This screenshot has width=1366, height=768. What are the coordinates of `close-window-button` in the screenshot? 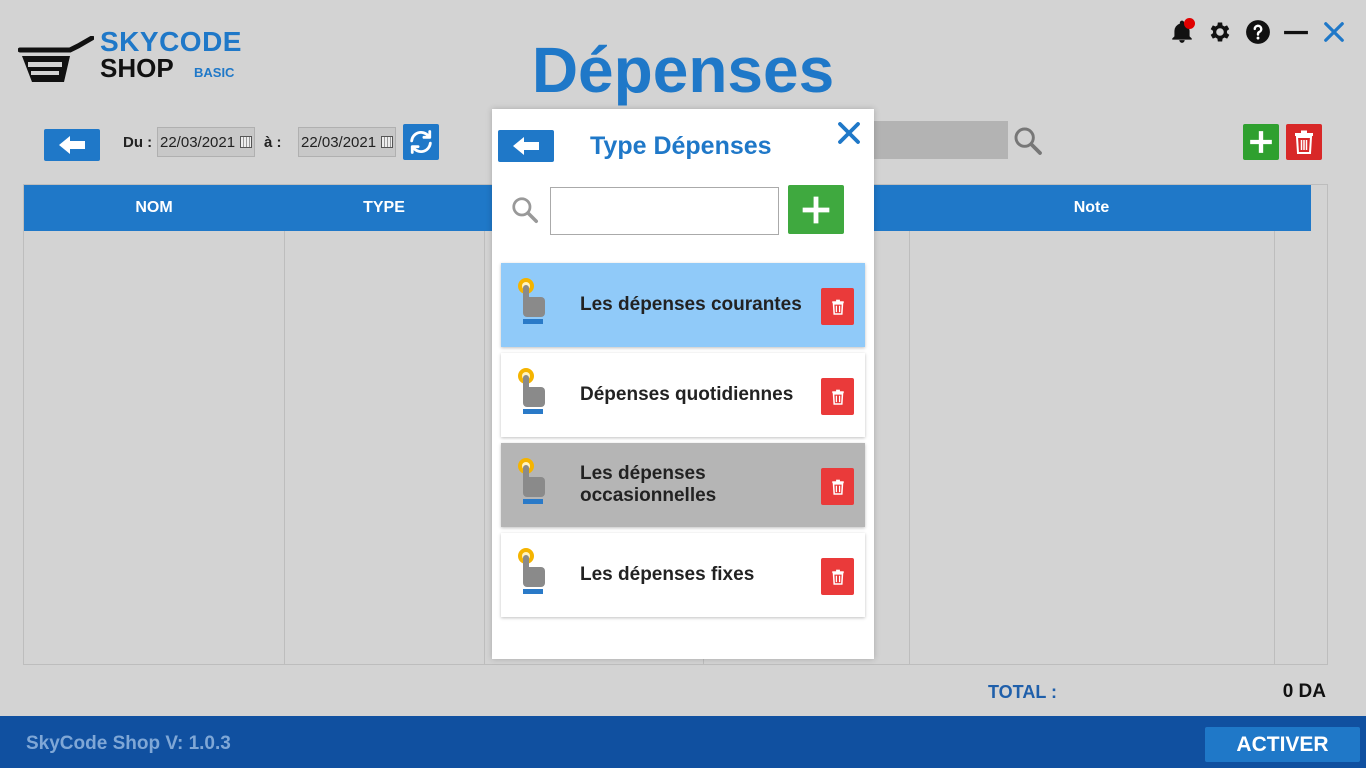 It's located at (1334, 32).